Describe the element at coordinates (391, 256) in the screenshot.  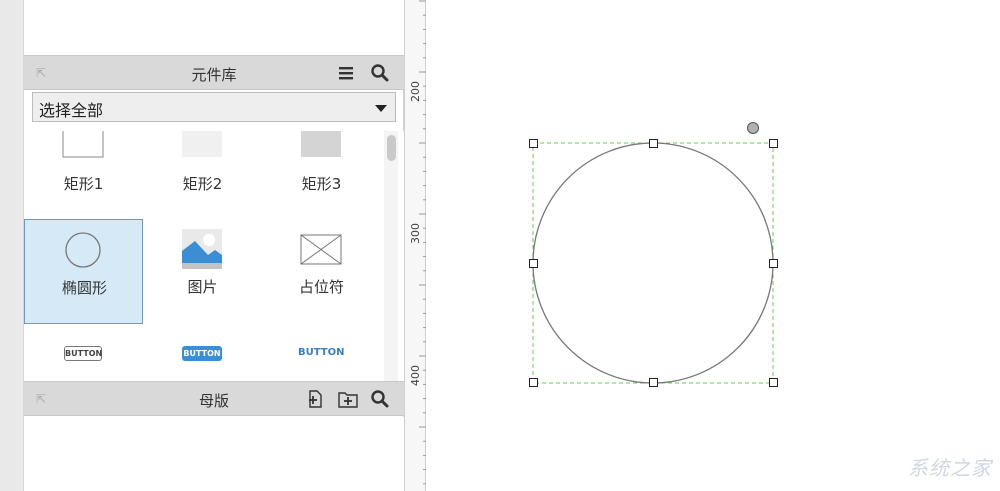
I see `widget-grid-scrollbar` at that location.